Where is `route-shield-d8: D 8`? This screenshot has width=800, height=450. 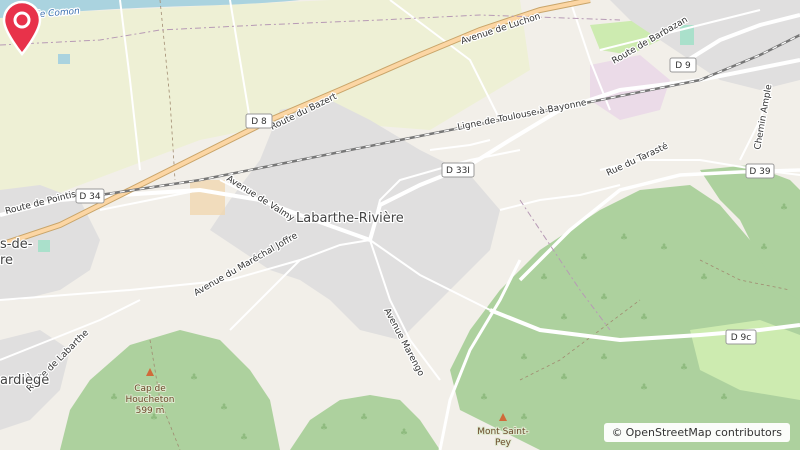
route-shield-d8: D 8 is located at coordinates (259, 121).